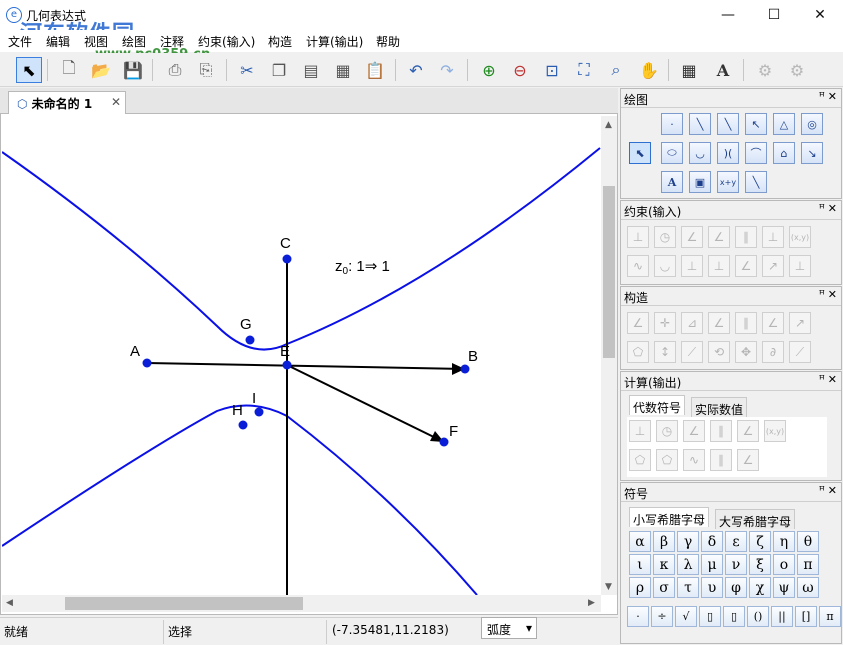  Describe the element at coordinates (247, 70) in the screenshot. I see `cut-scissors-icon: ✂` at that location.